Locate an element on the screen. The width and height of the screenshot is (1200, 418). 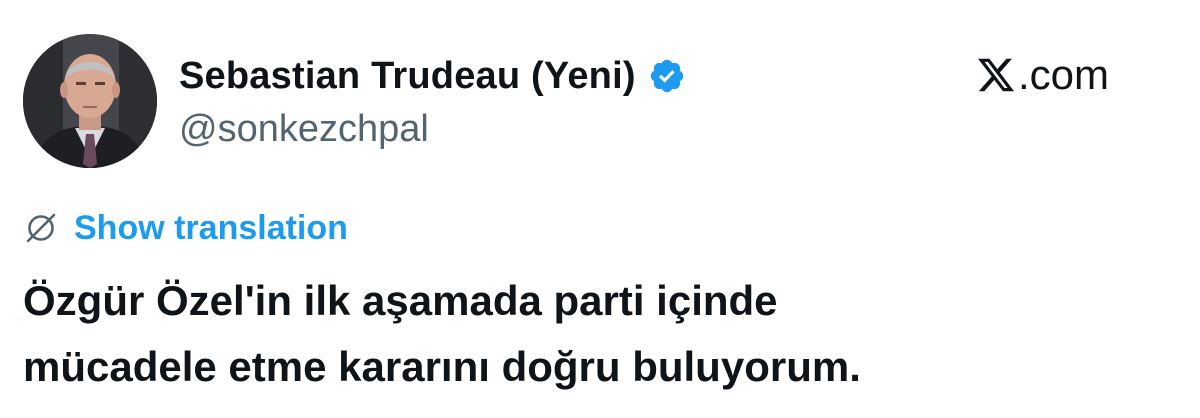
author-display-name: Sebastian Trudeau (Yeni) is located at coordinates (407, 76).